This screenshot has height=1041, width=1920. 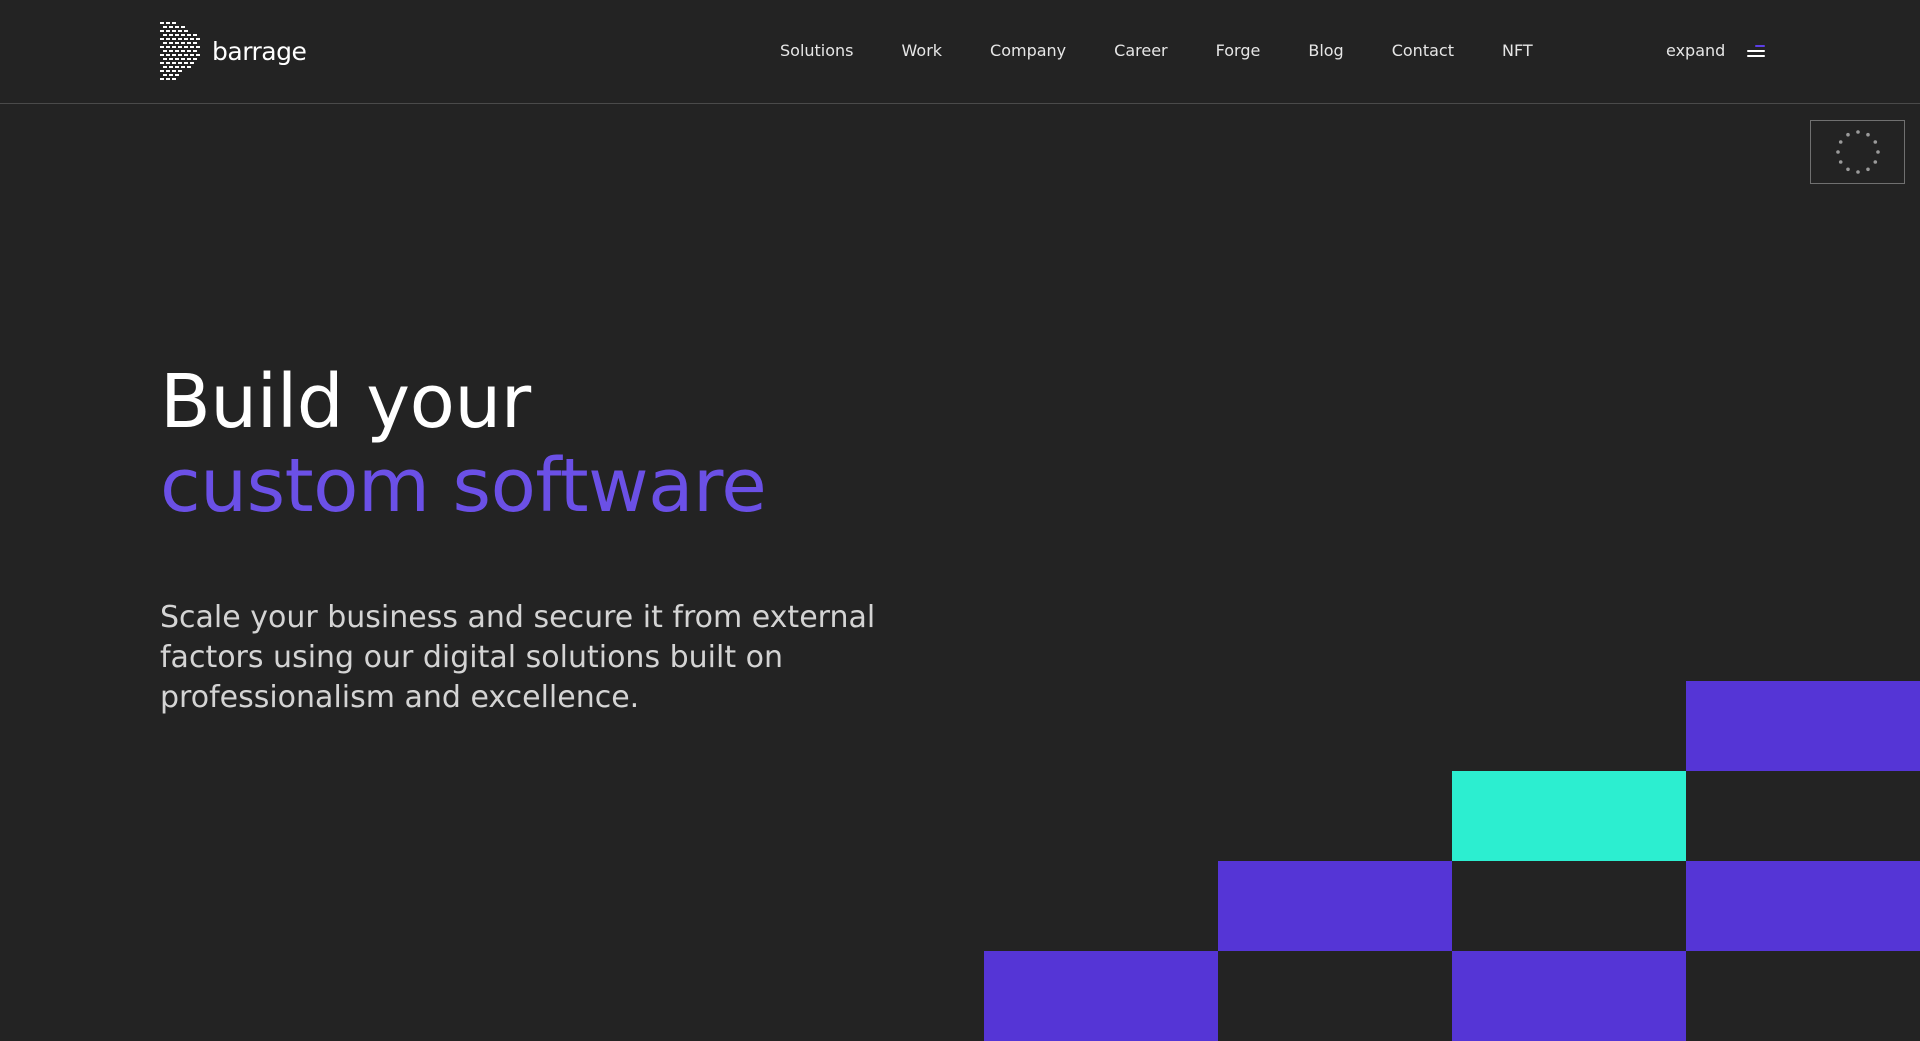 I want to click on logo-text: barrage, so click(x=259, y=51).